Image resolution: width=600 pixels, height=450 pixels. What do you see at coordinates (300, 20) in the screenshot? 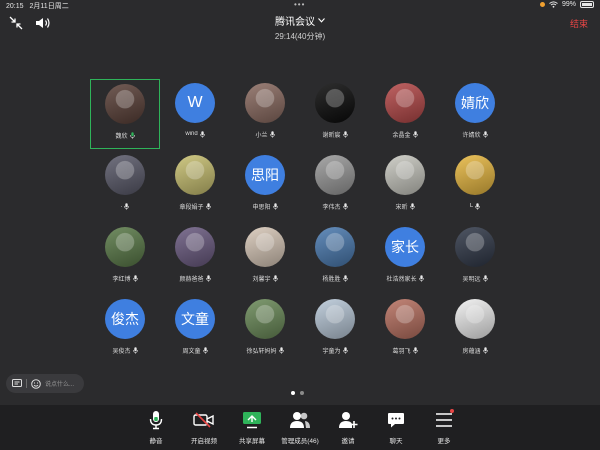
I see `meeting-title: 腾讯会议` at bounding box center [300, 20].